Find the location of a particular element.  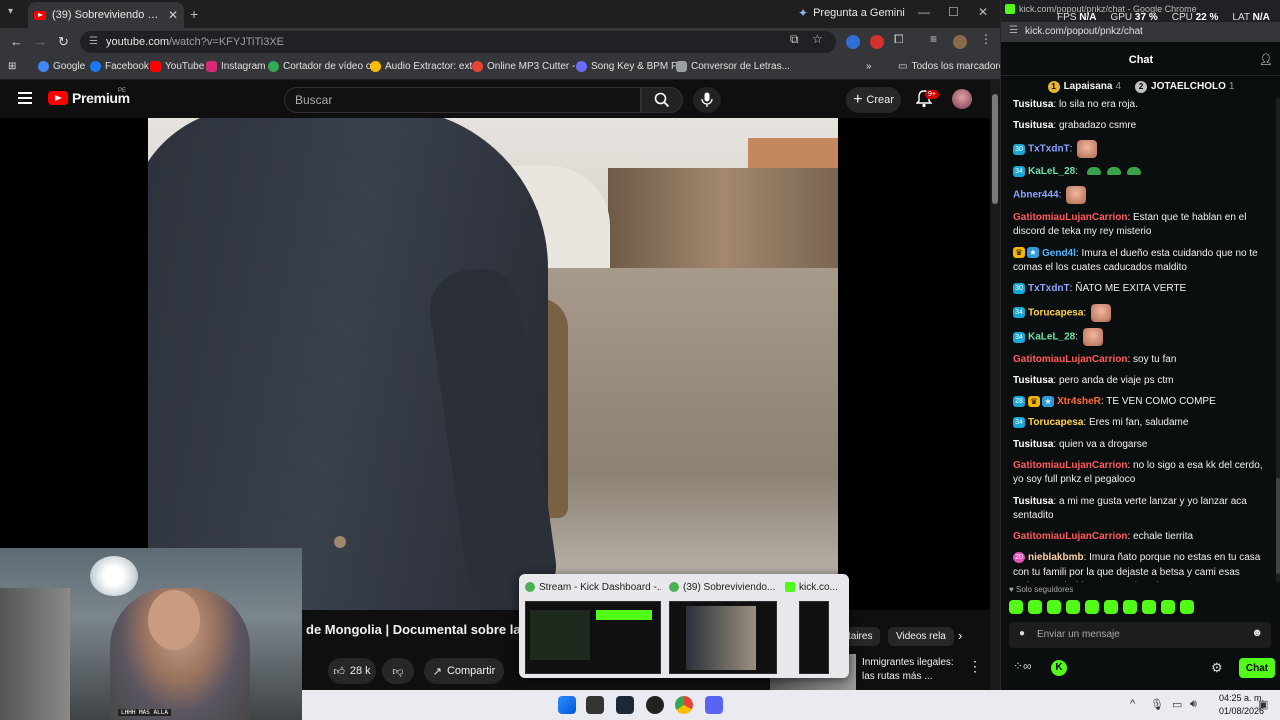

extensions-icon: ⧠ is located at coordinates (899, 39).